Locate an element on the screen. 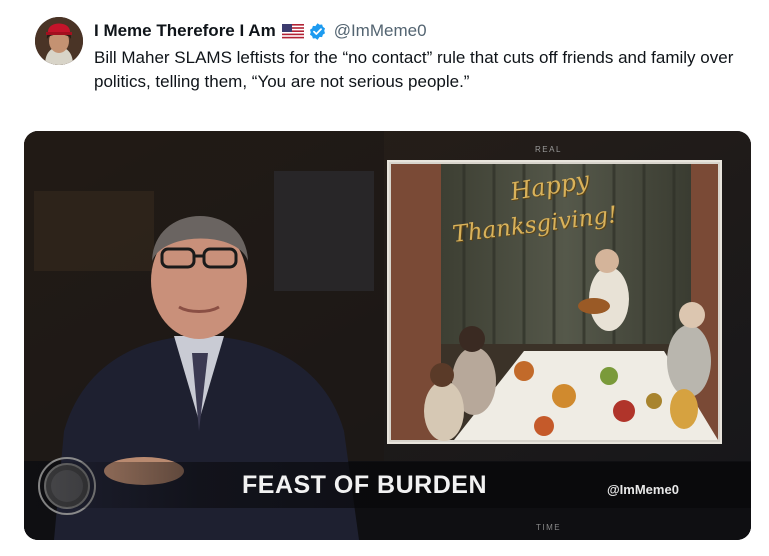 The image size is (769, 556). video-watermark: @ImMeme0 is located at coordinates (643, 489).